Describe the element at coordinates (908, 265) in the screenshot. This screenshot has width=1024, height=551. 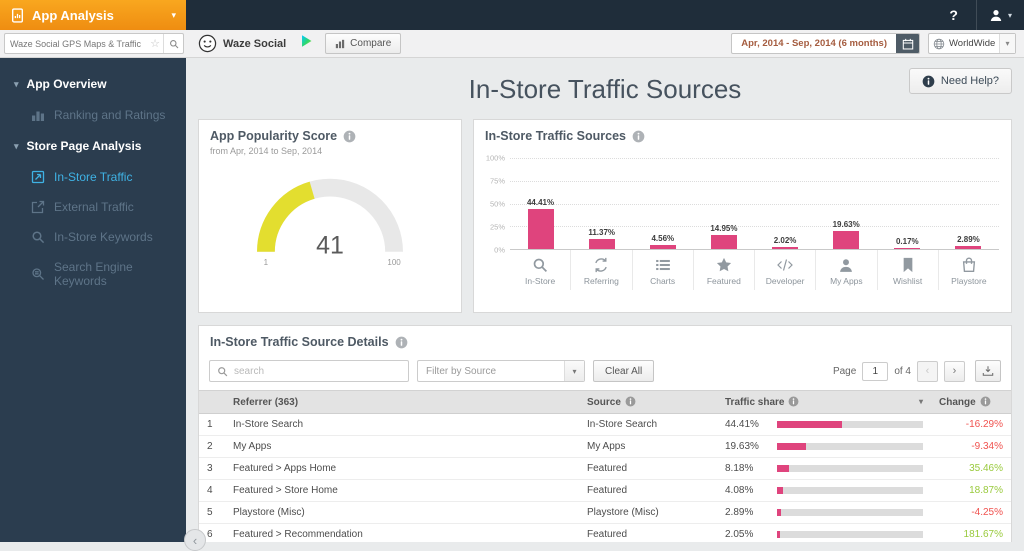
I see `bookmark-icon` at that location.